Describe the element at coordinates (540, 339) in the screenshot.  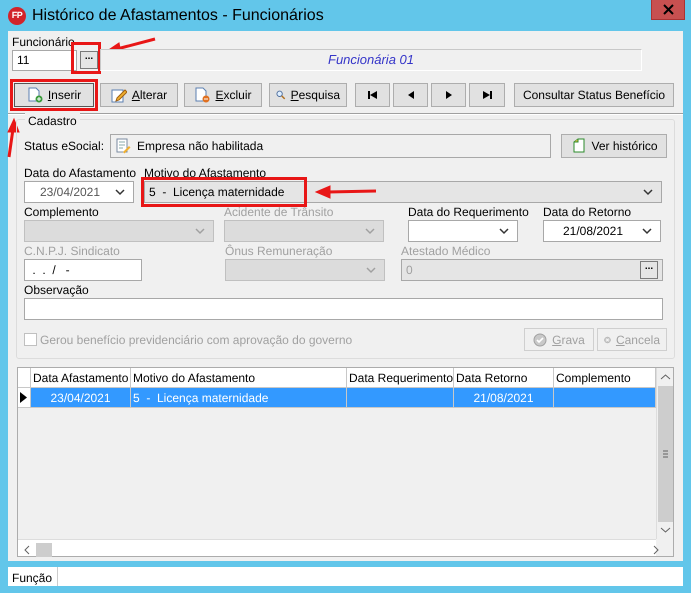
I see `check-icon` at that location.